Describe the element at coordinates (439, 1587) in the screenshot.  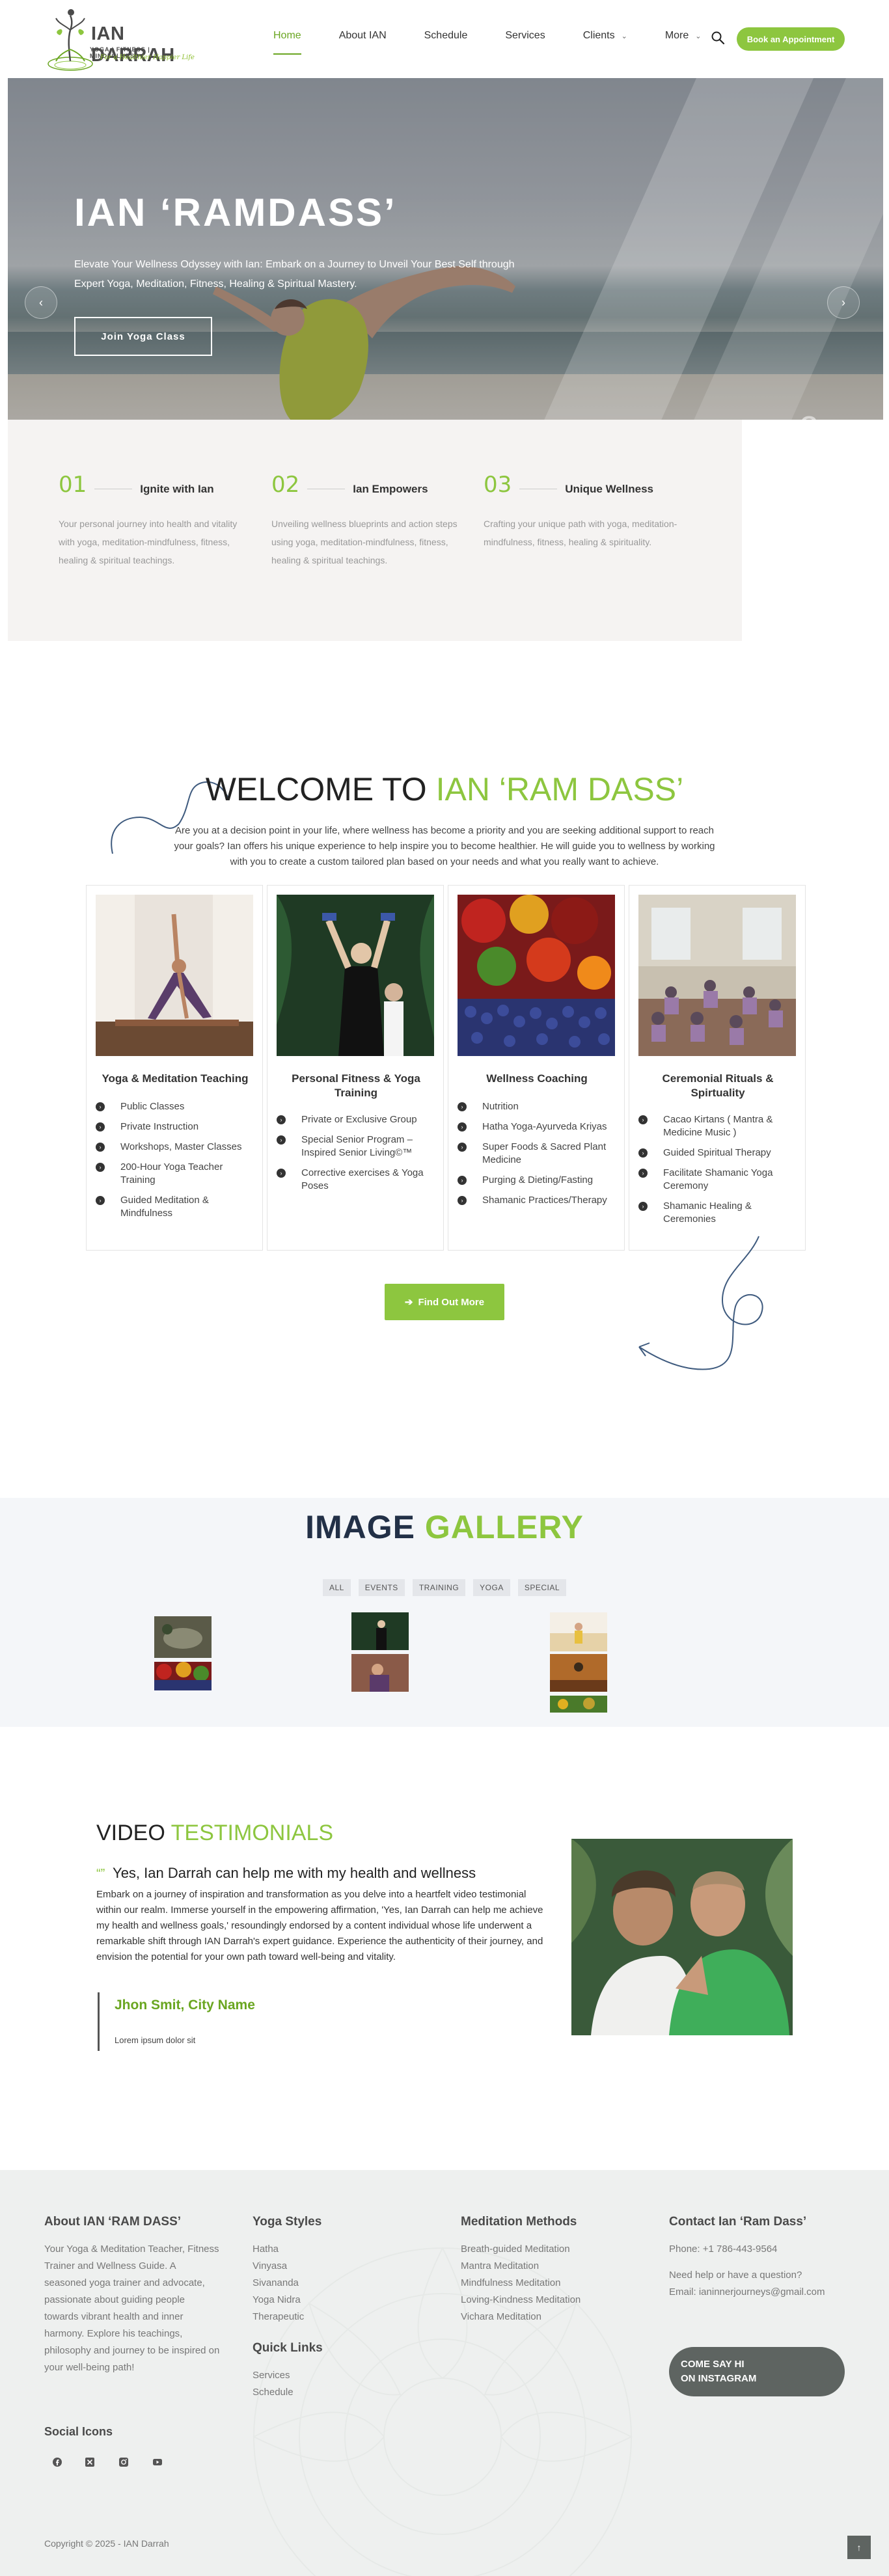
I see `filter-training: TRAINING` at that location.